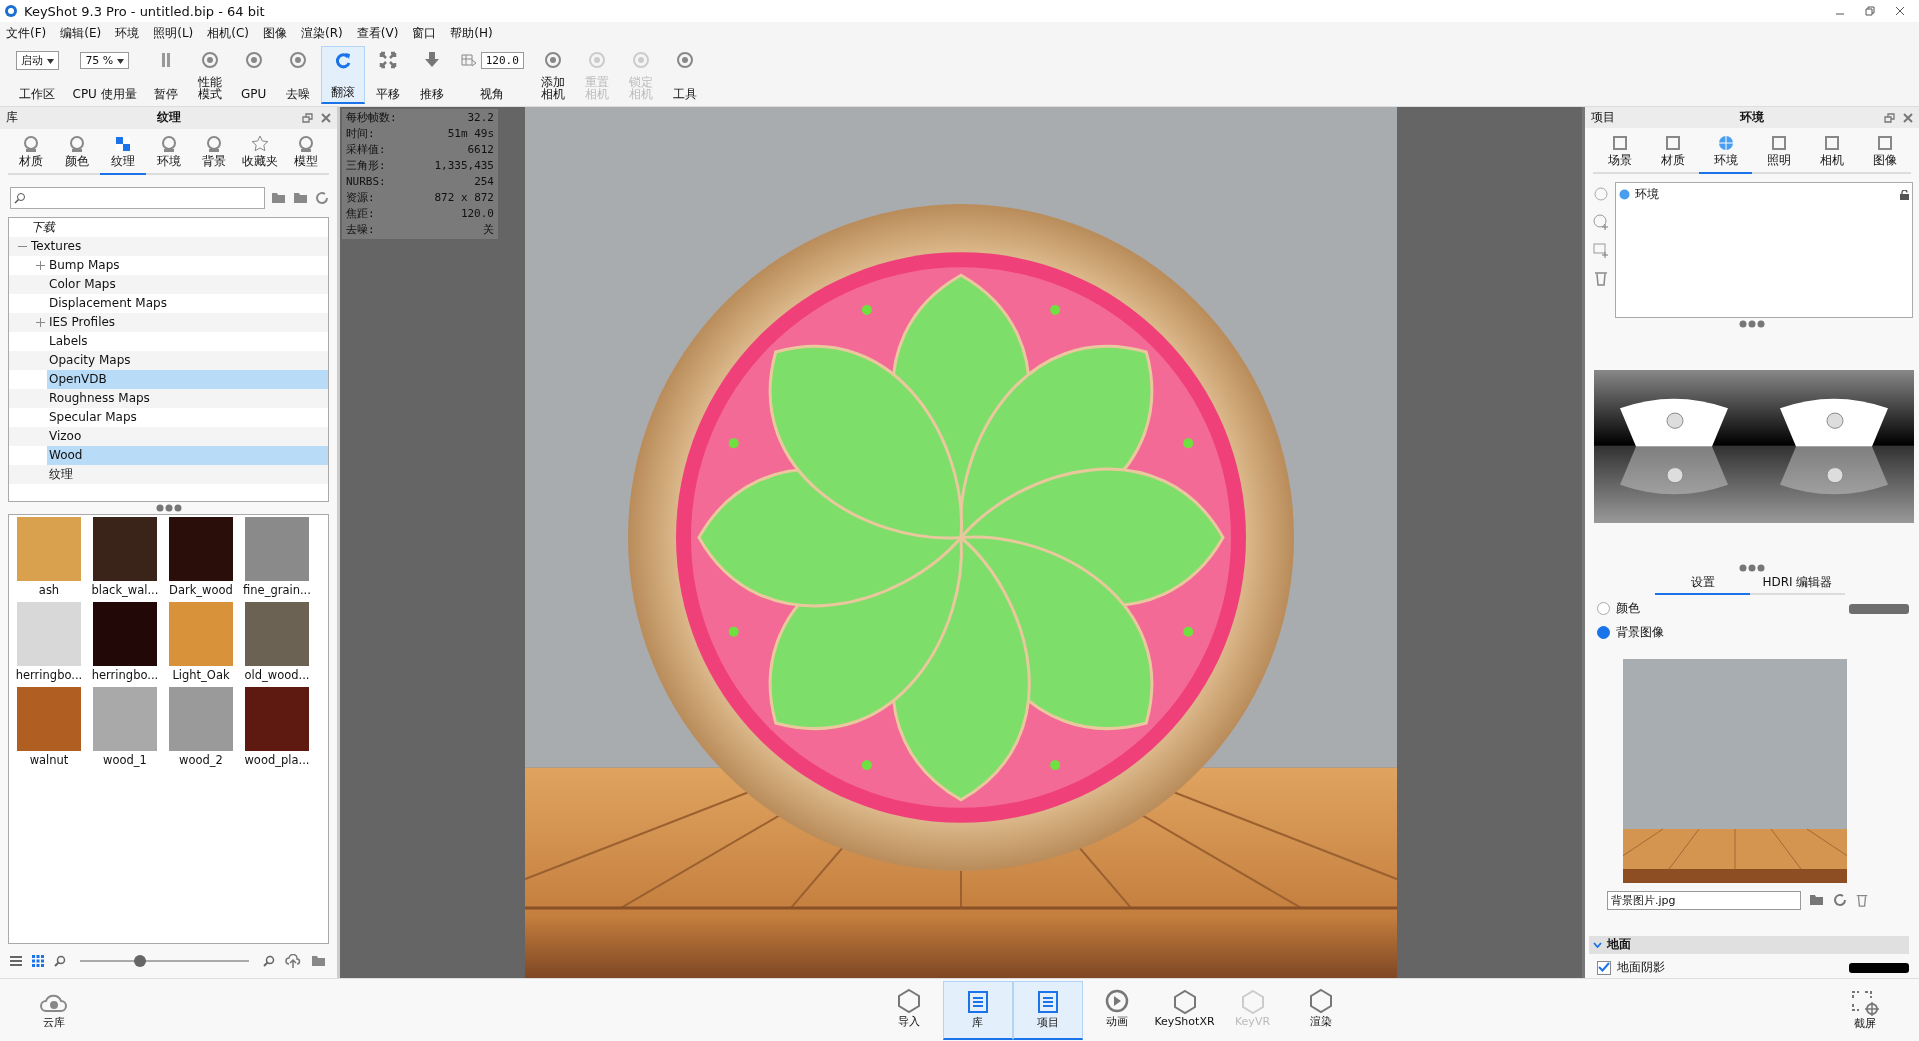 This screenshot has width=1919, height=1041. What do you see at coordinates (122, 153) in the screenshot?
I see `library-tab: 纹理` at bounding box center [122, 153].